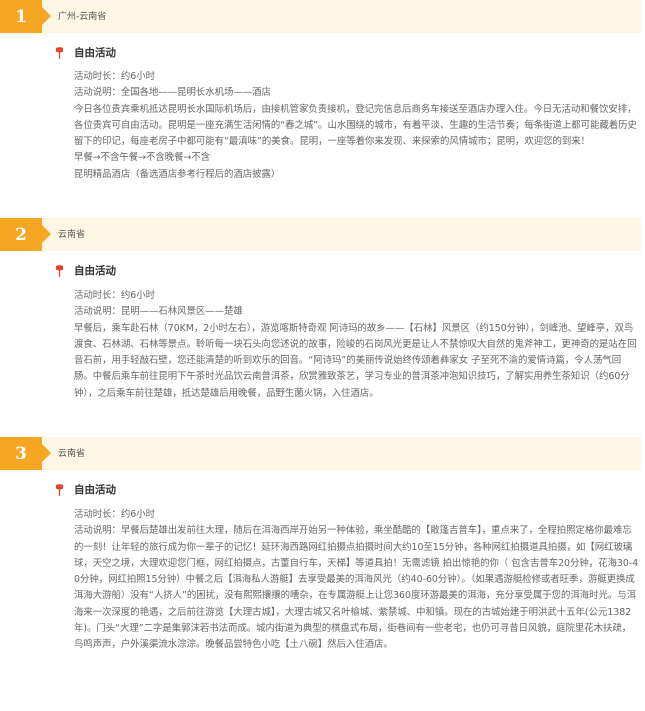 The image size is (645, 711). I want to click on day-number-badge: 1, so click(25, 16).